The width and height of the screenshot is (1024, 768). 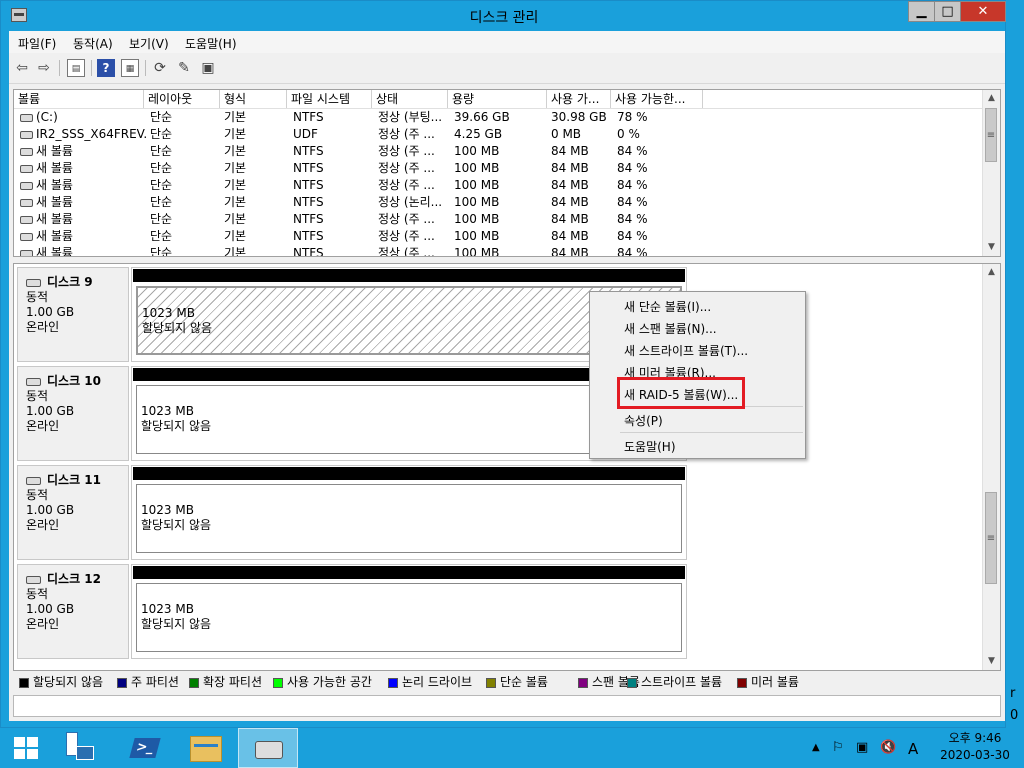 I want to click on action-center-flag-icon: ⚐, so click(x=838, y=747).